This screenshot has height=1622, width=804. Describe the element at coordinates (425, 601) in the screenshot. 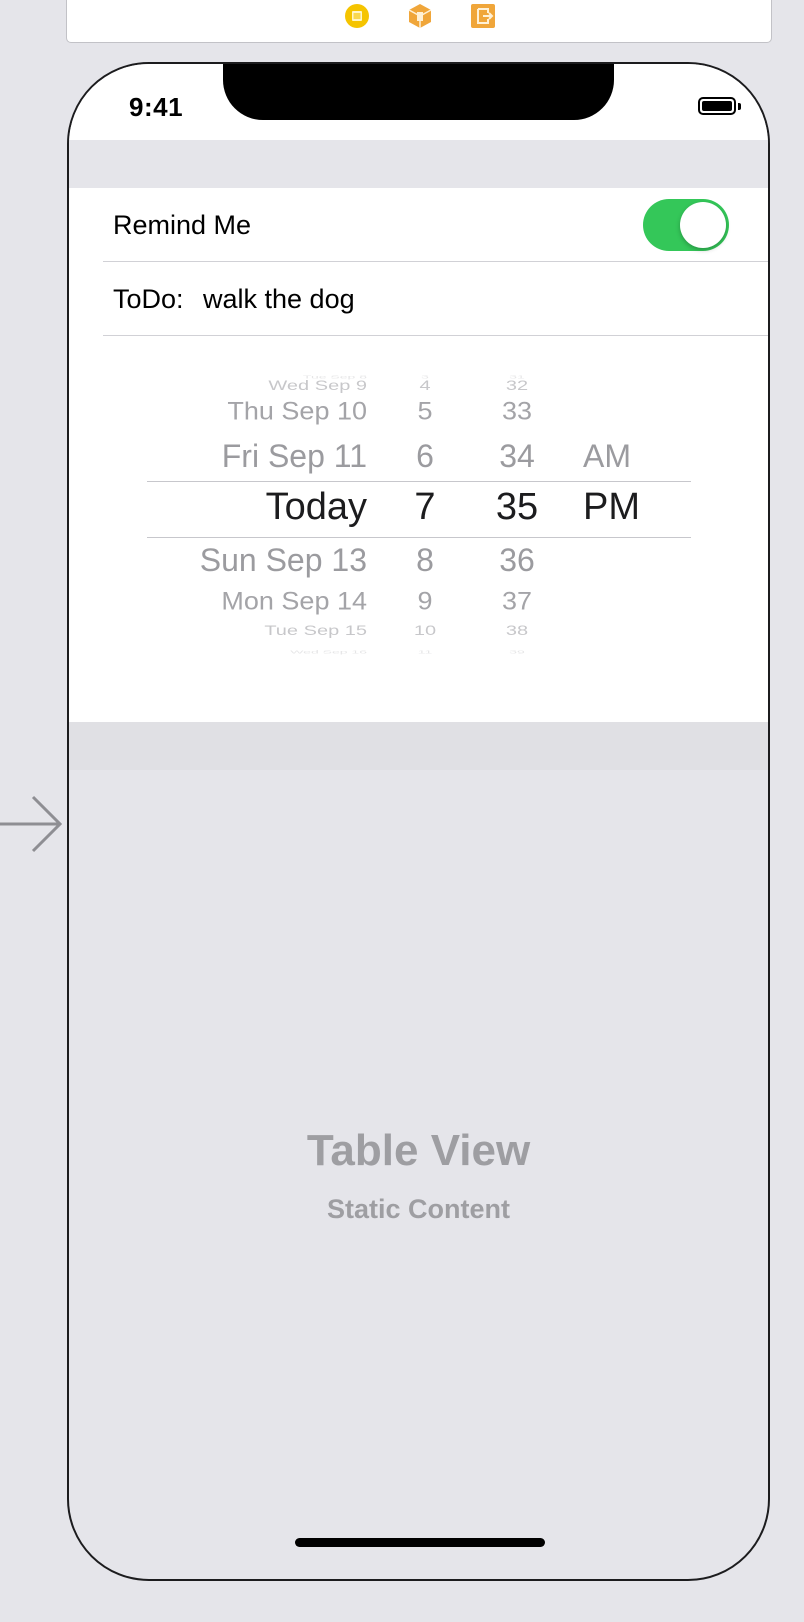

I see `picker-hour-item: 9` at that location.